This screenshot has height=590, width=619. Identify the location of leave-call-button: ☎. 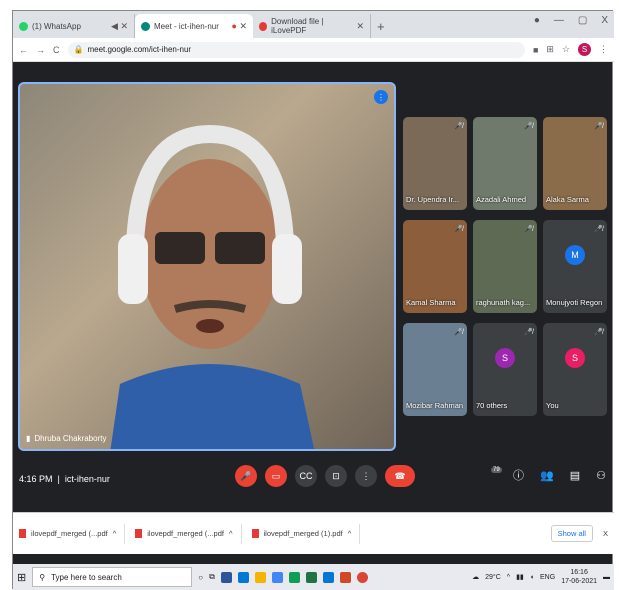
(400, 476).